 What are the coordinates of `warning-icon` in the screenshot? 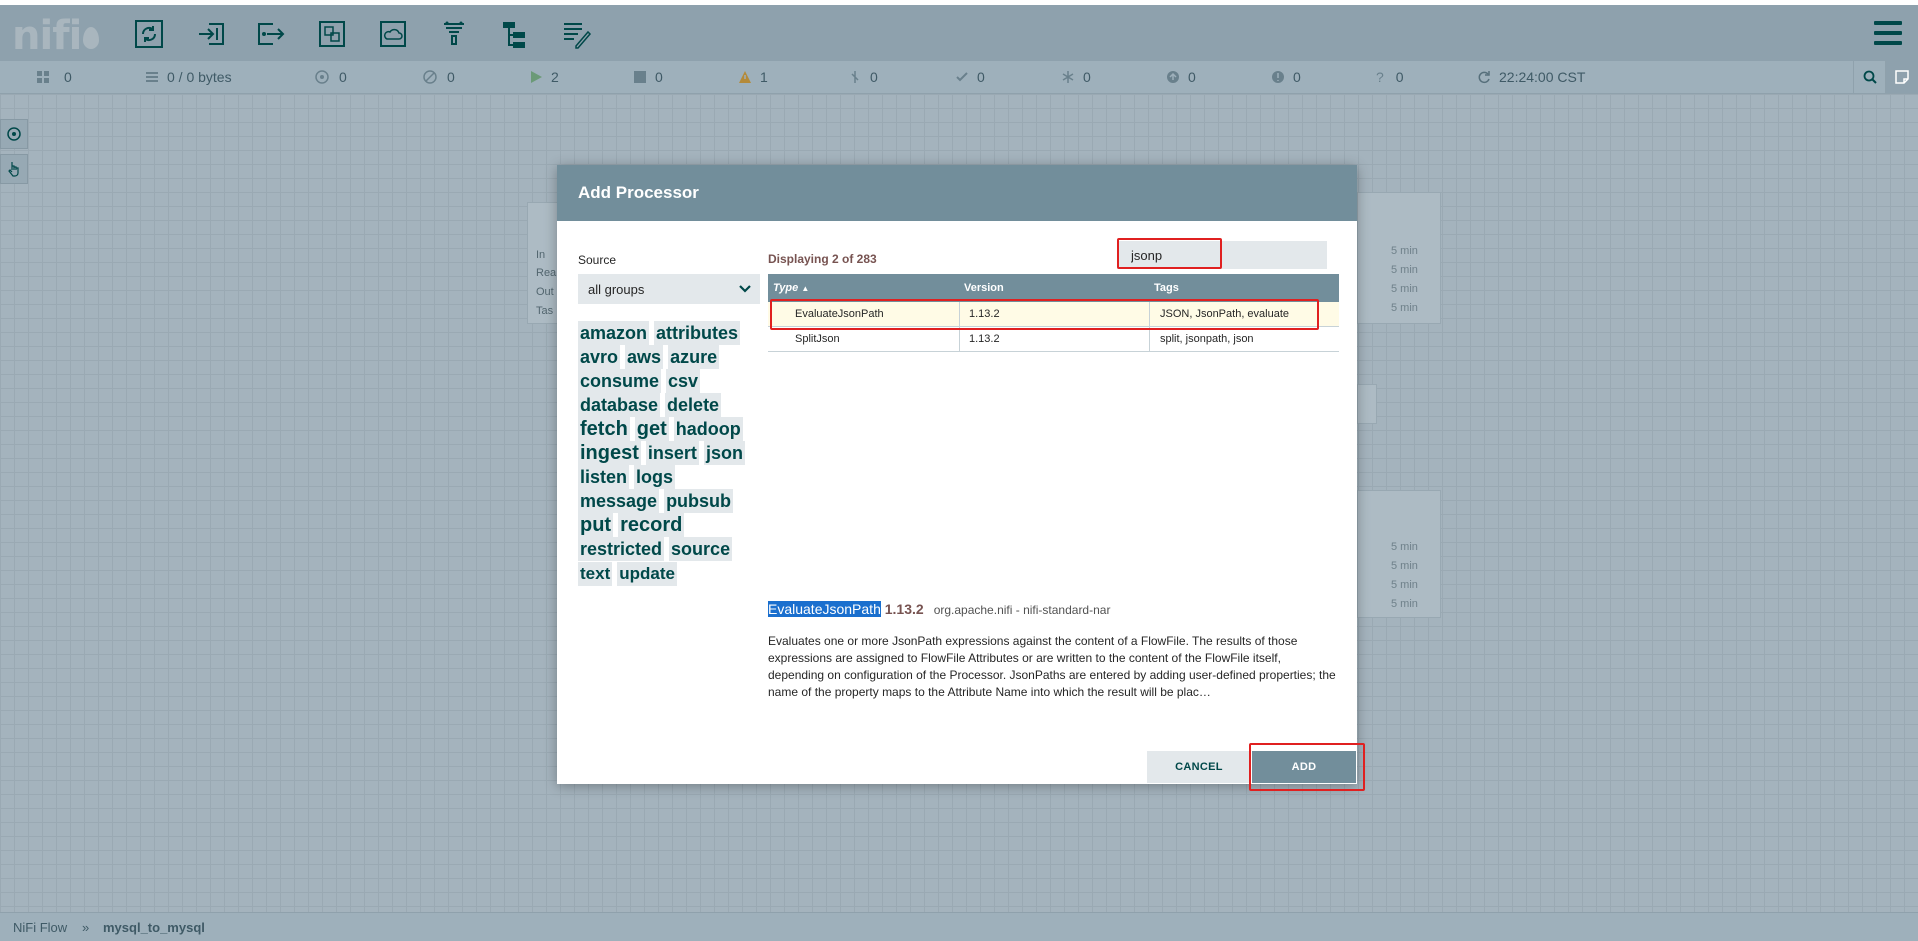 It's located at (745, 77).